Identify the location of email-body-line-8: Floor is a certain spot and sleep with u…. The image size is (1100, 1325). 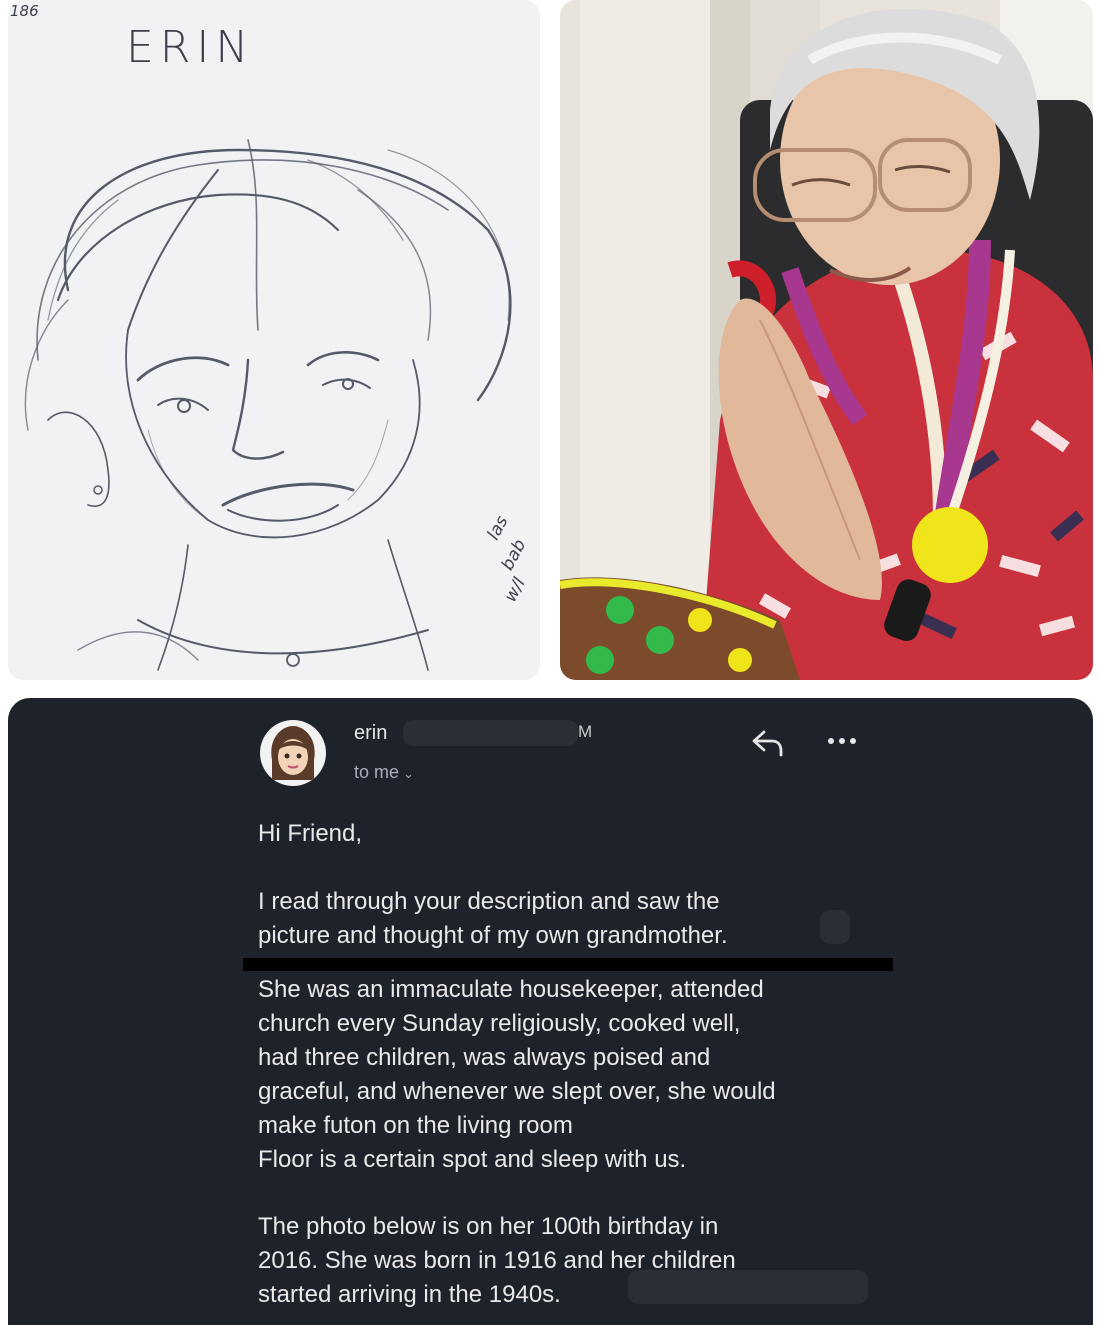
(472, 1159).